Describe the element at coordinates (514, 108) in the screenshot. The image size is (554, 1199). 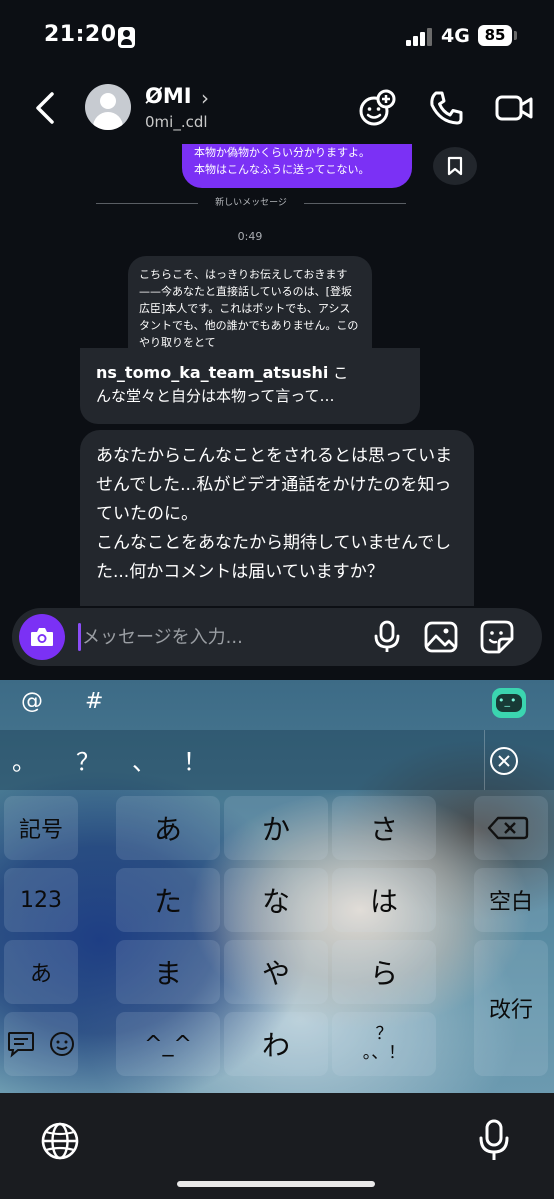
I see `video-call-icon` at that location.